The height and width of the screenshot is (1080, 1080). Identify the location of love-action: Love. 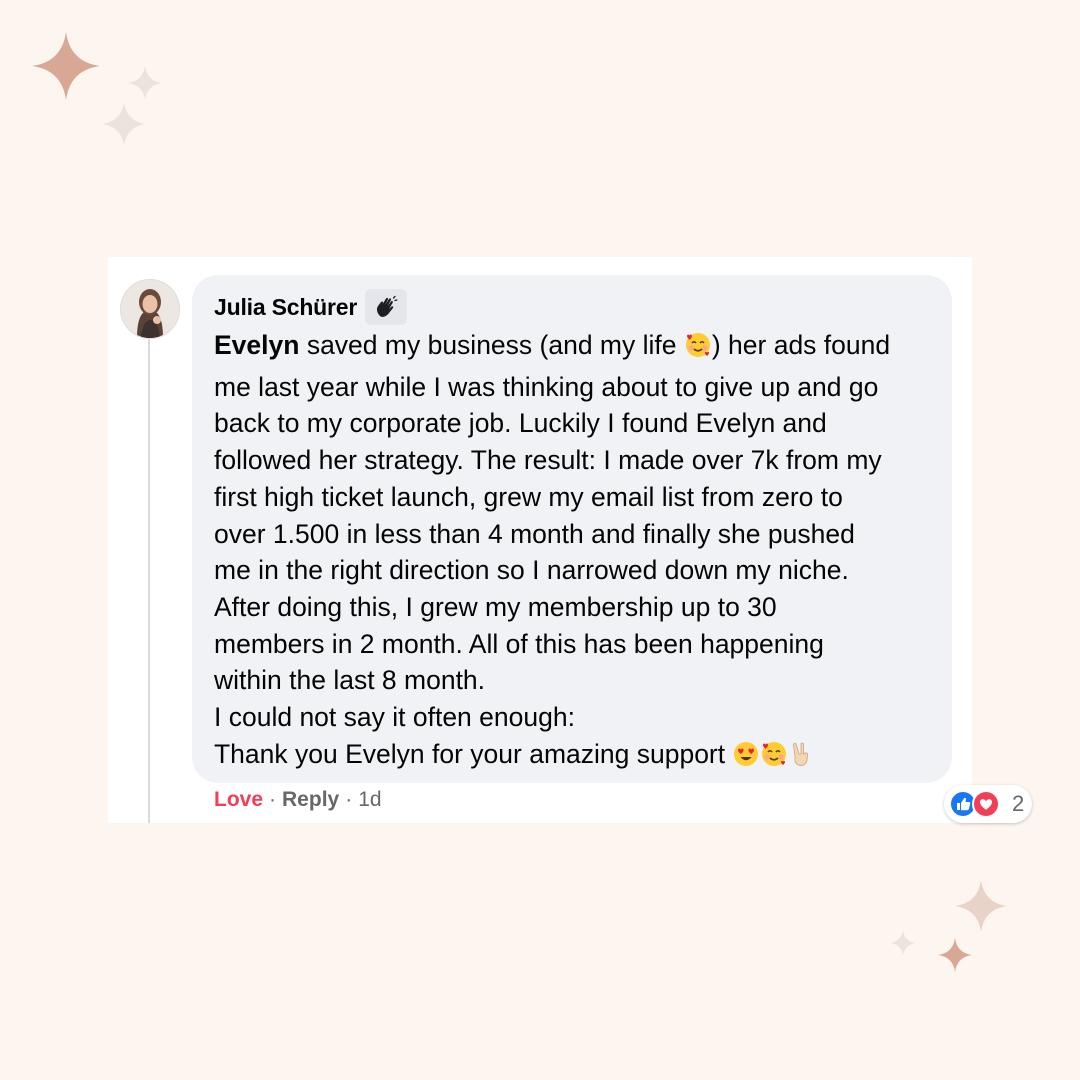
(238, 800).